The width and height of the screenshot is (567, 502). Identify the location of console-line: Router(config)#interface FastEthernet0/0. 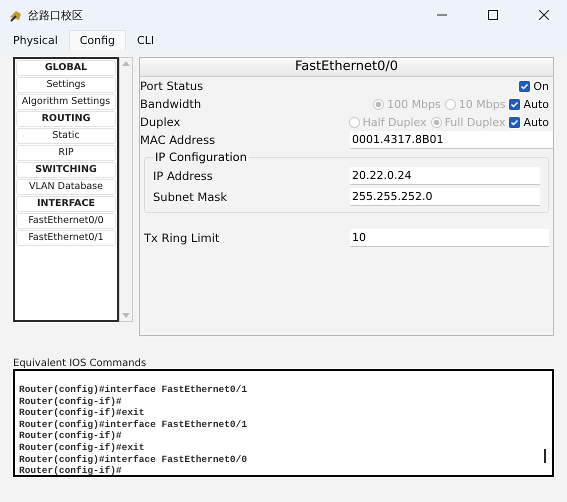
(133, 460).